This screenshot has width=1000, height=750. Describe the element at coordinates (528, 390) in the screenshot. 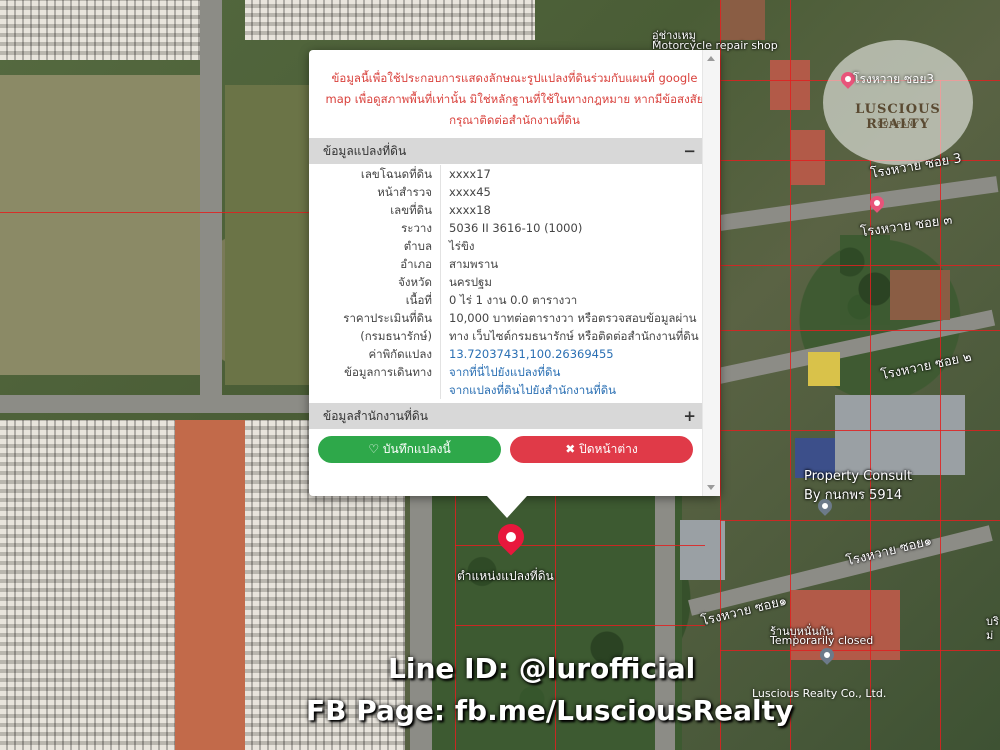

I see `info-link: จากแปลงที่ดินไปยังสำนักงานที่ดิน` at that location.